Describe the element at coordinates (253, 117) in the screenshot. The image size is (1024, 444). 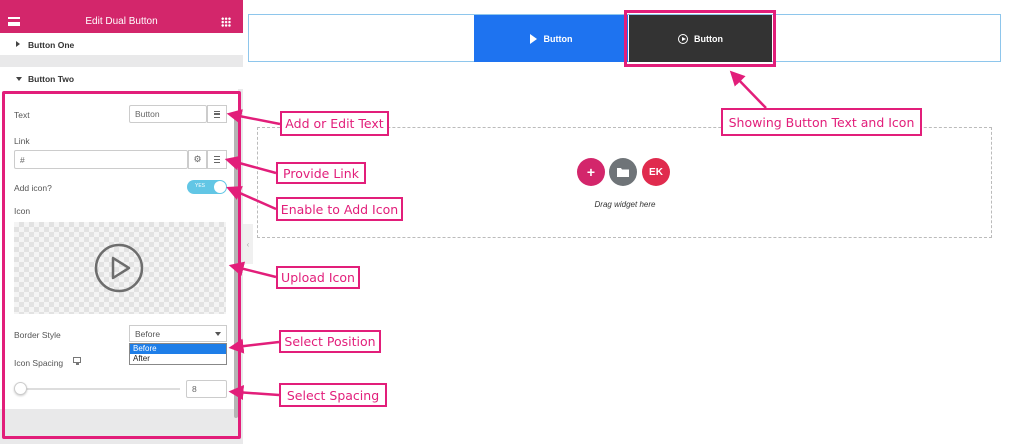
I see `arrow-text` at that location.